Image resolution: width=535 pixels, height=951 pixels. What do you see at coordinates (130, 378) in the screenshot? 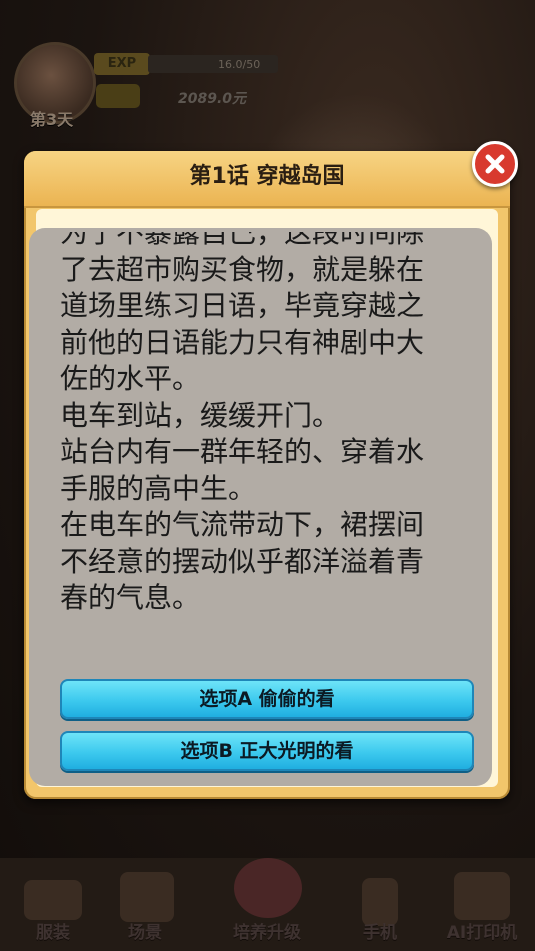
I see `story-line: 佐的水平。` at bounding box center [130, 378].